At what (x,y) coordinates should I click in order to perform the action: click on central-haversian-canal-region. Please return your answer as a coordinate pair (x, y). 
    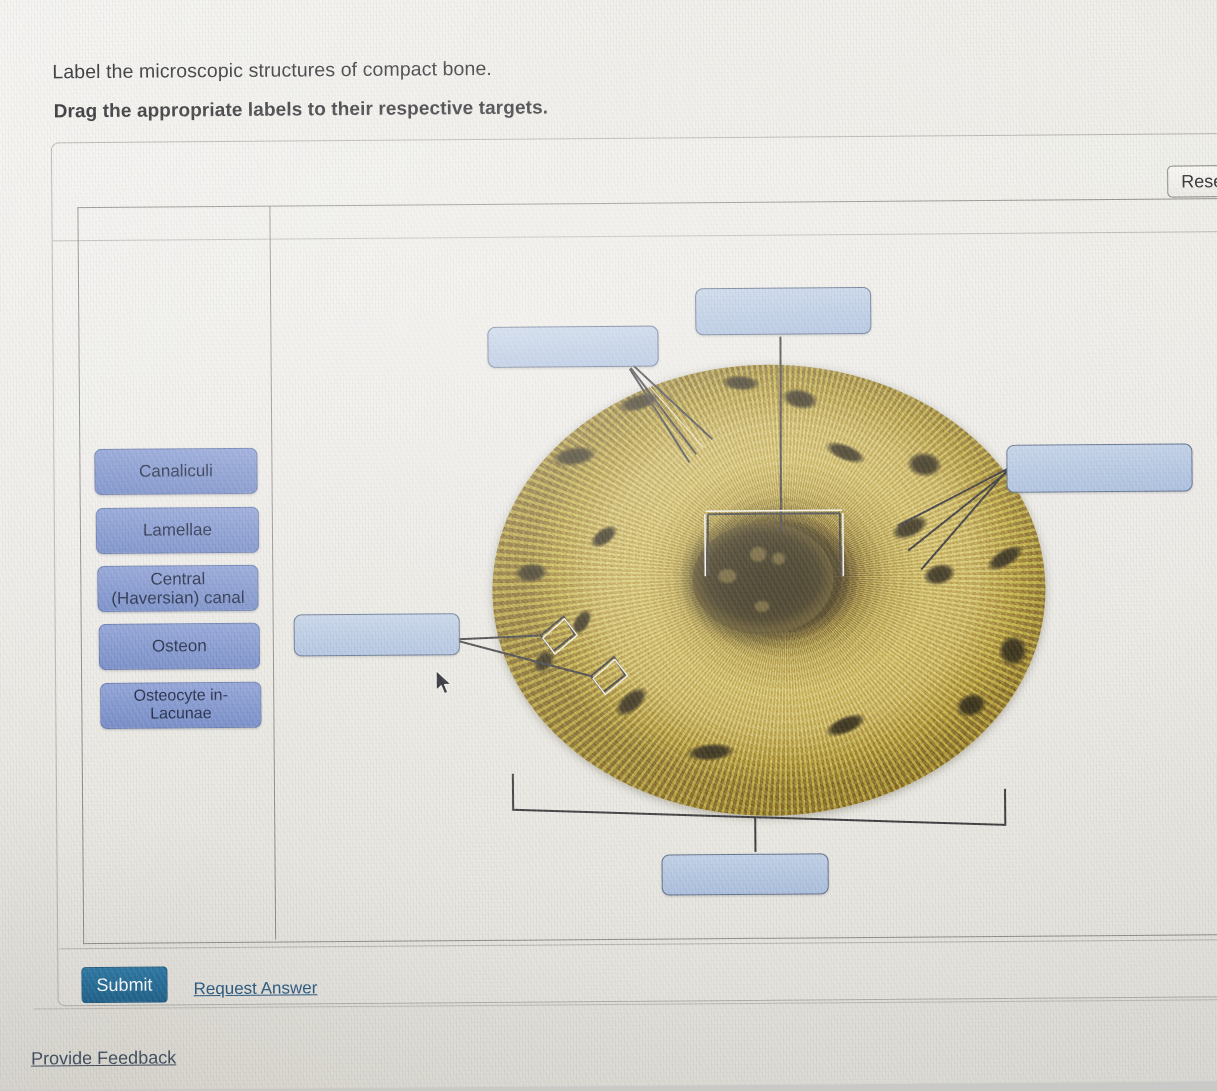
    Looking at the image, I should click on (762, 579).